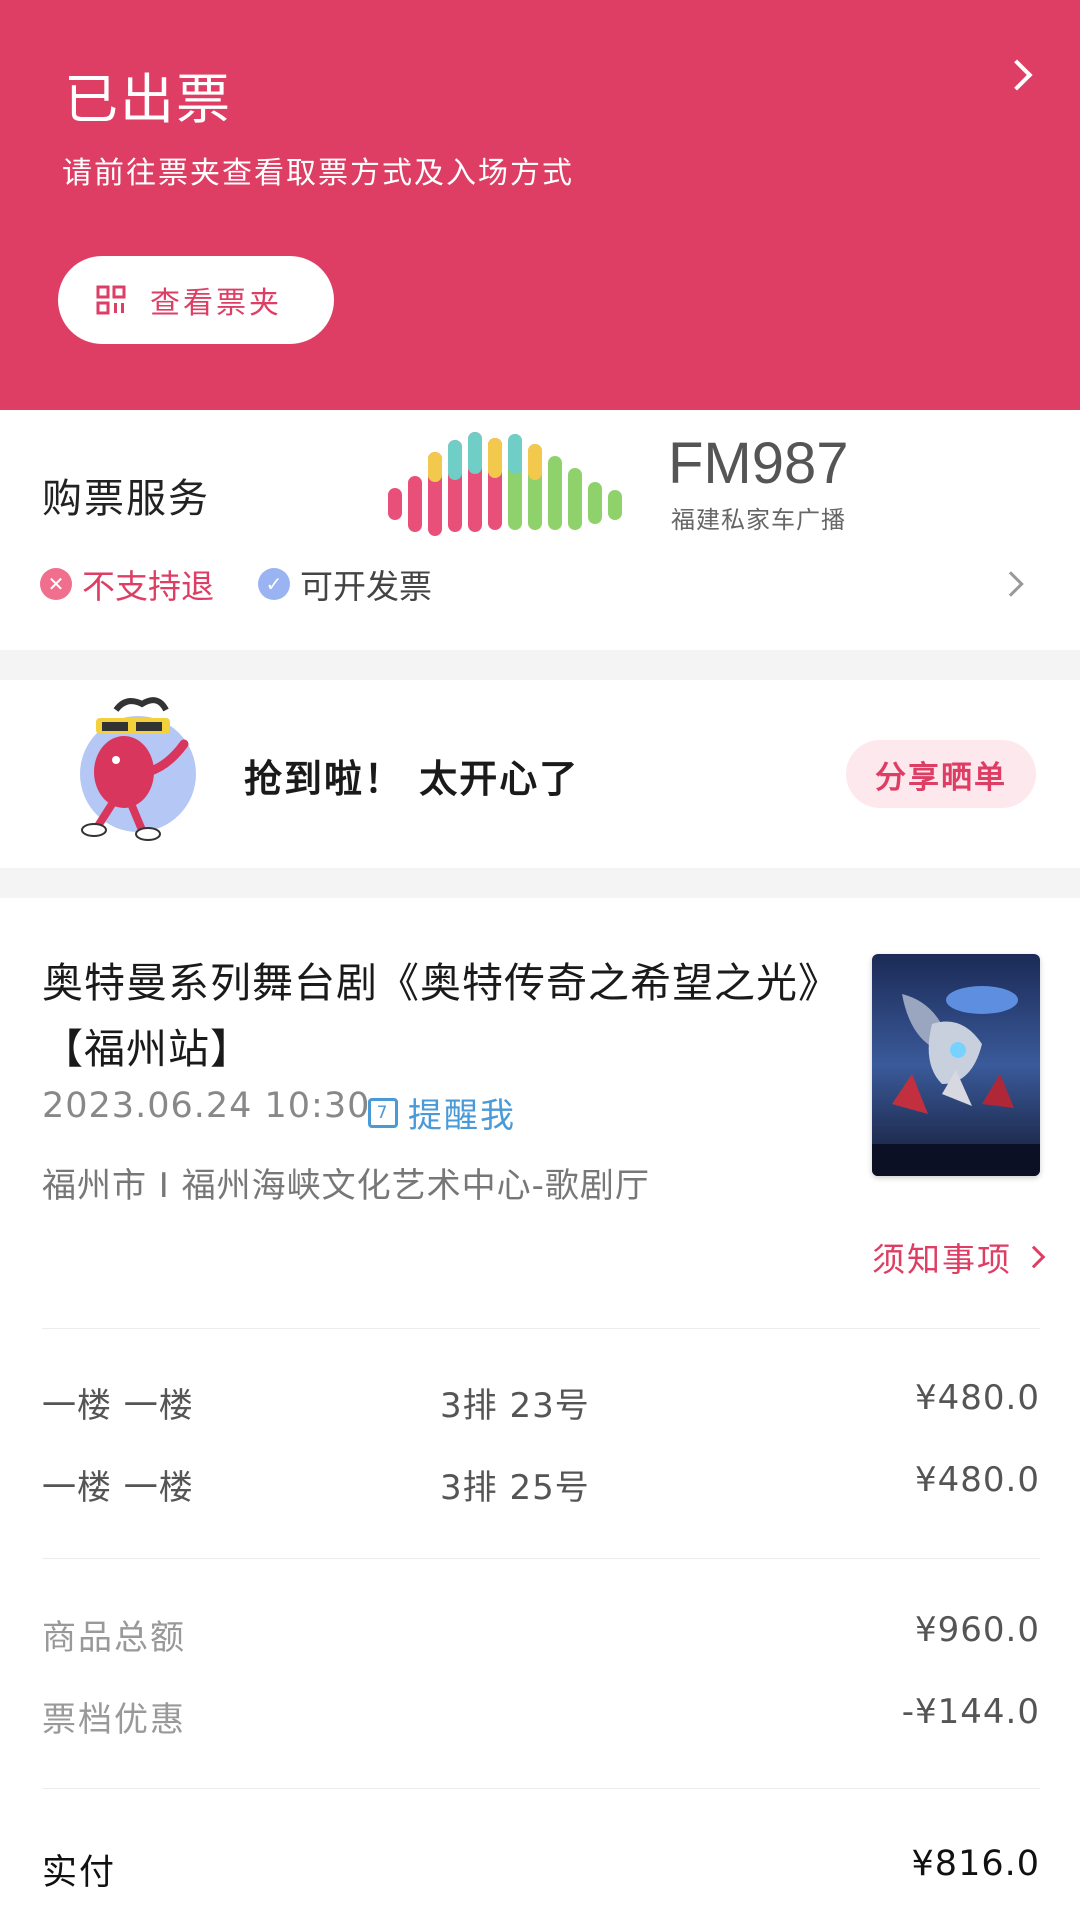  I want to click on subtotal-value: ¥960.0, so click(977, 1630).